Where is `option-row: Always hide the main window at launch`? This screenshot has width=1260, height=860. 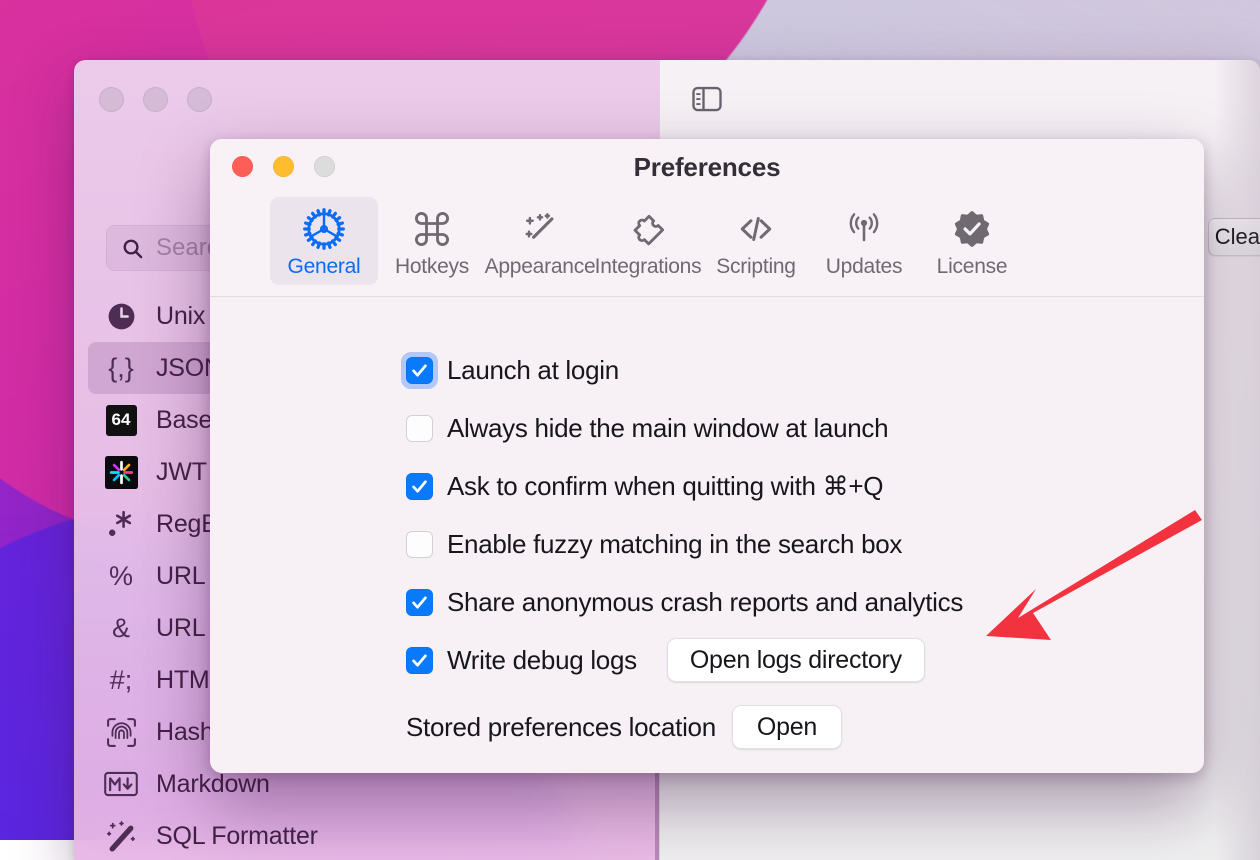 option-row: Always hide the main window at launch is located at coordinates (805, 428).